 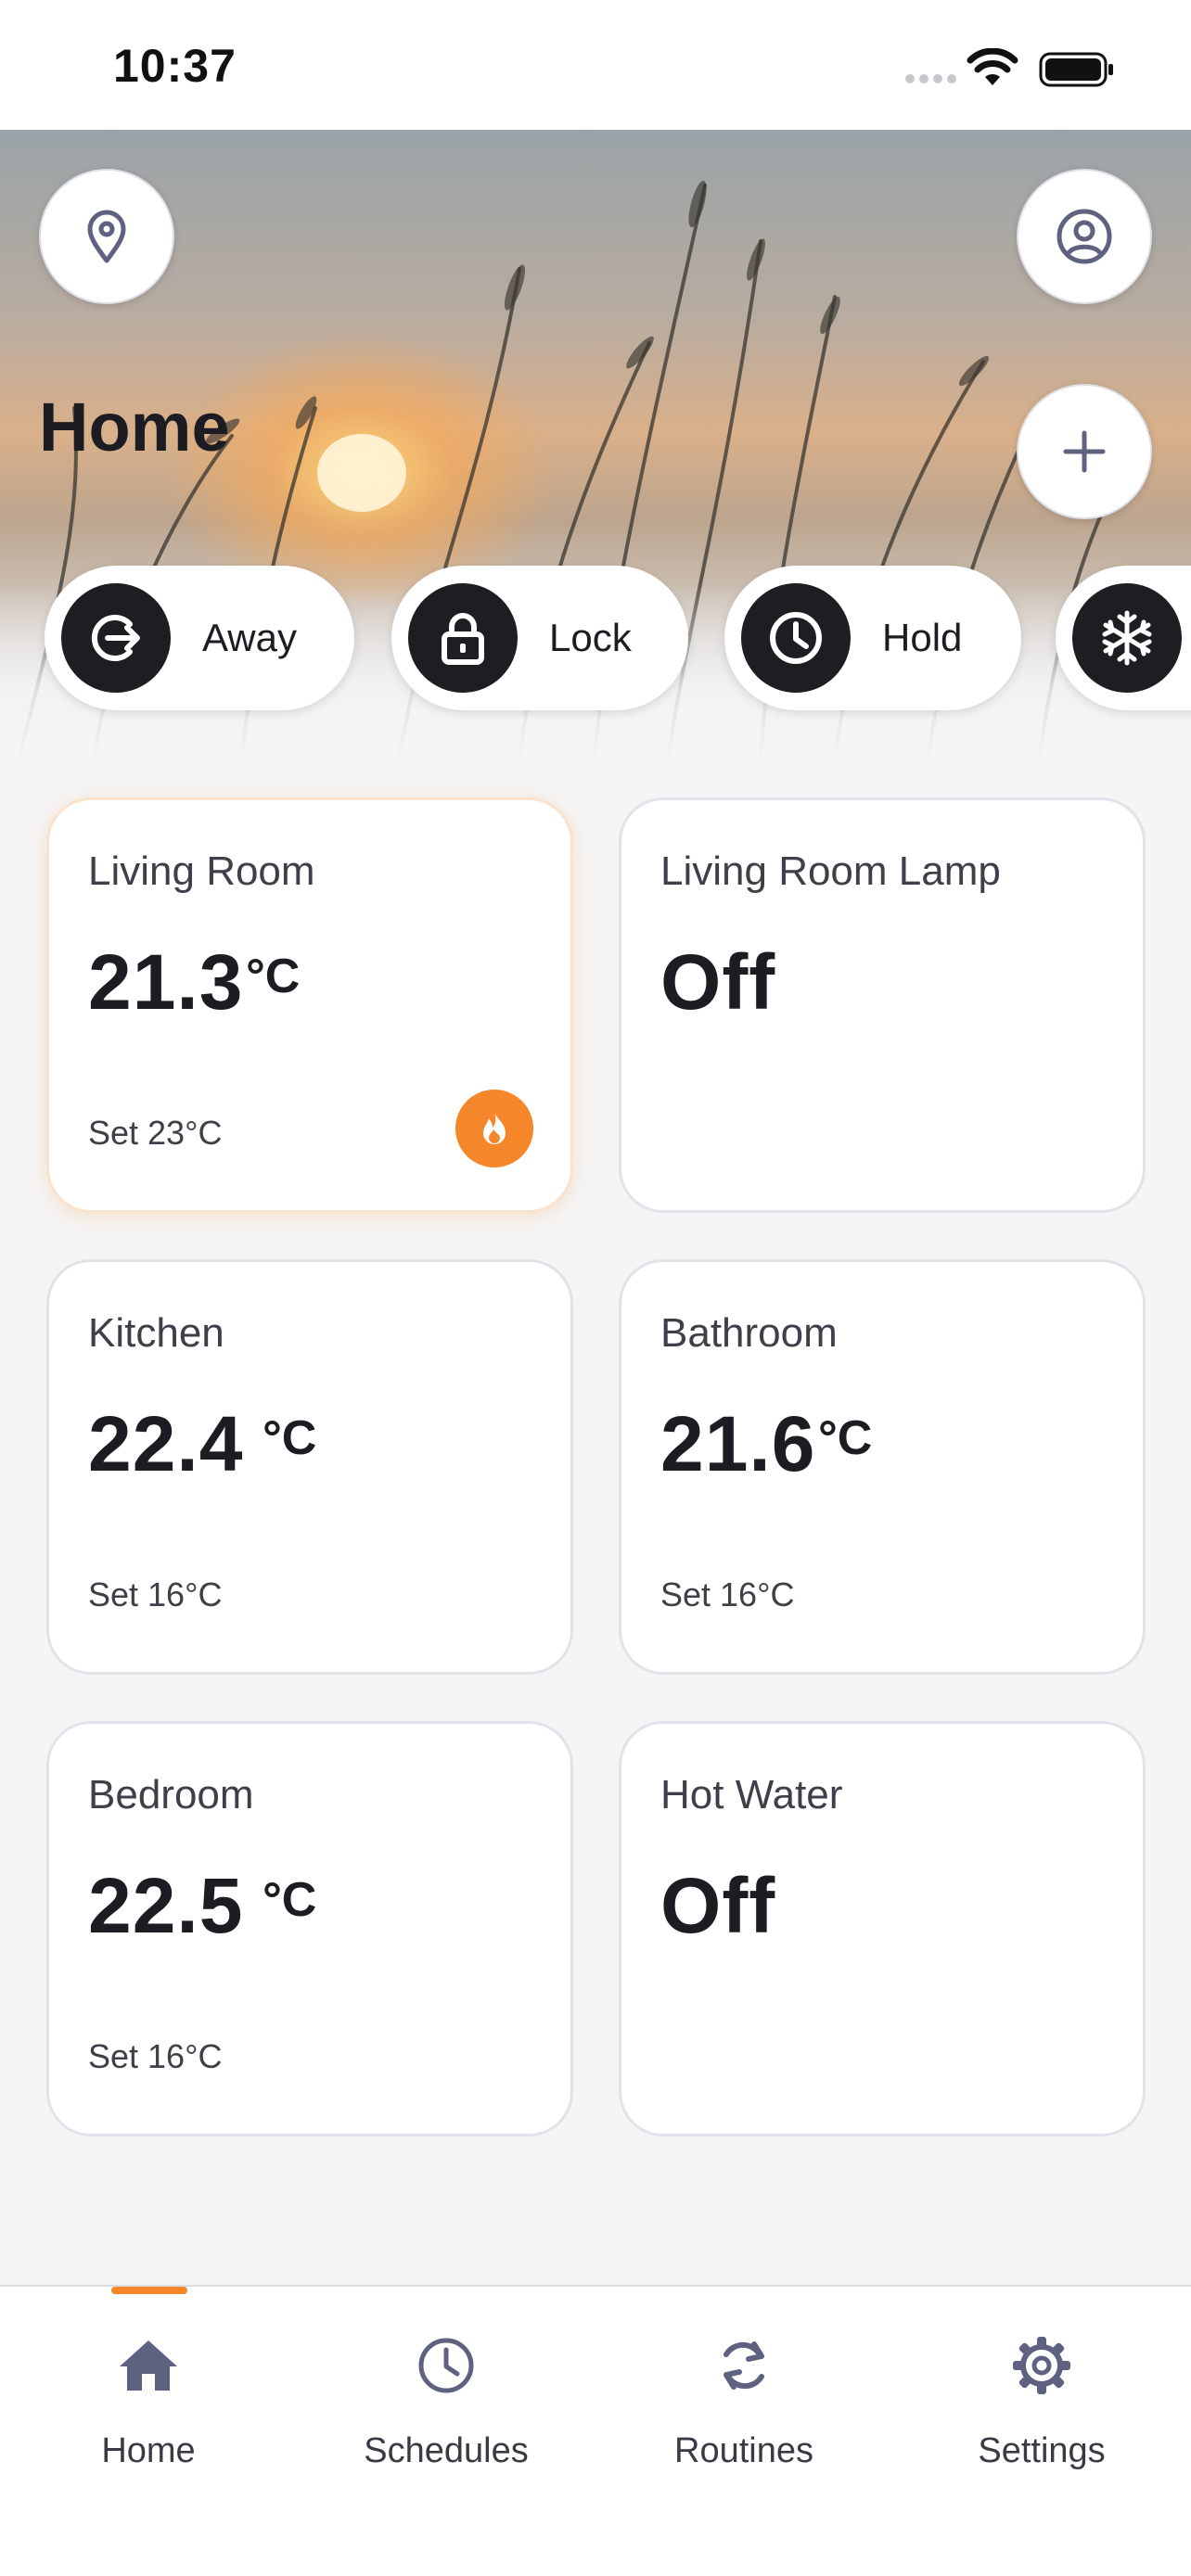 I want to click on tab-label: Home, so click(x=148, y=2450).